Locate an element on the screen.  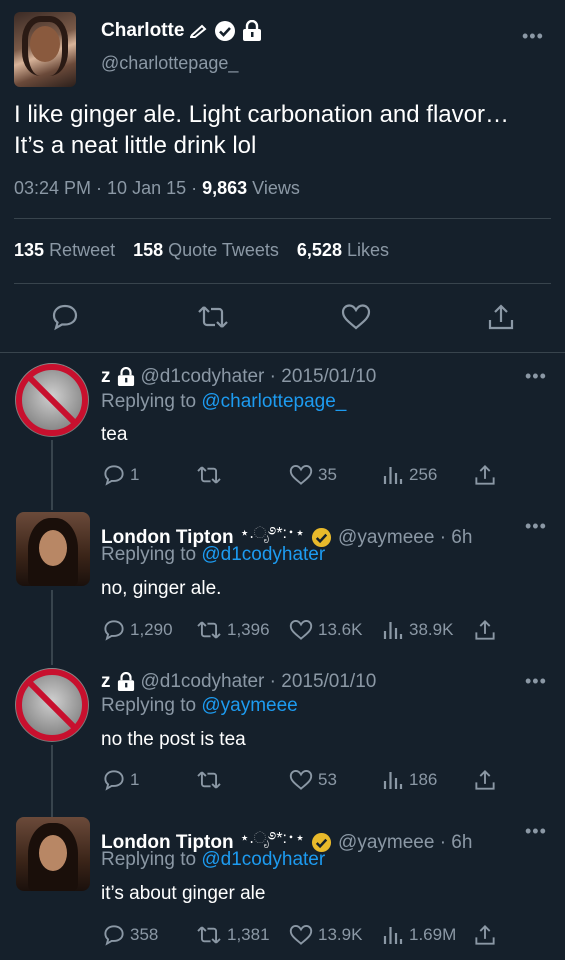
mention-link: @yaymeee is located at coordinates (249, 705).